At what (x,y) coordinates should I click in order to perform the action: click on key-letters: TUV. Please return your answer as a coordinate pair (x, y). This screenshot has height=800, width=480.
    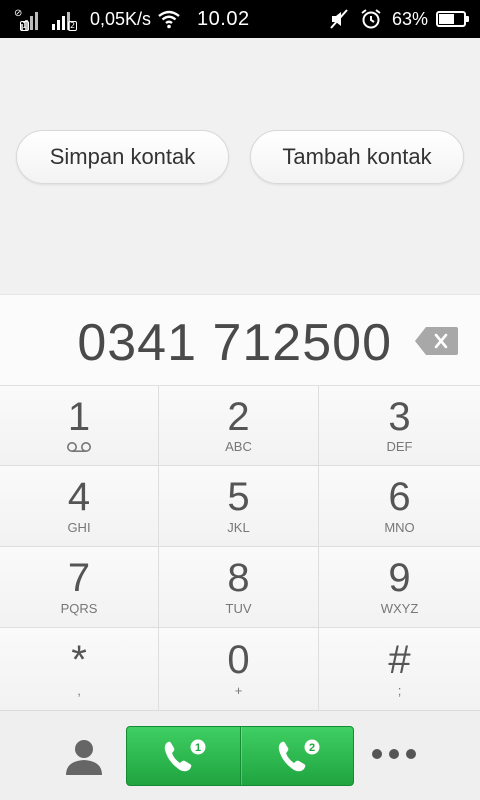
    Looking at the image, I should click on (238, 608).